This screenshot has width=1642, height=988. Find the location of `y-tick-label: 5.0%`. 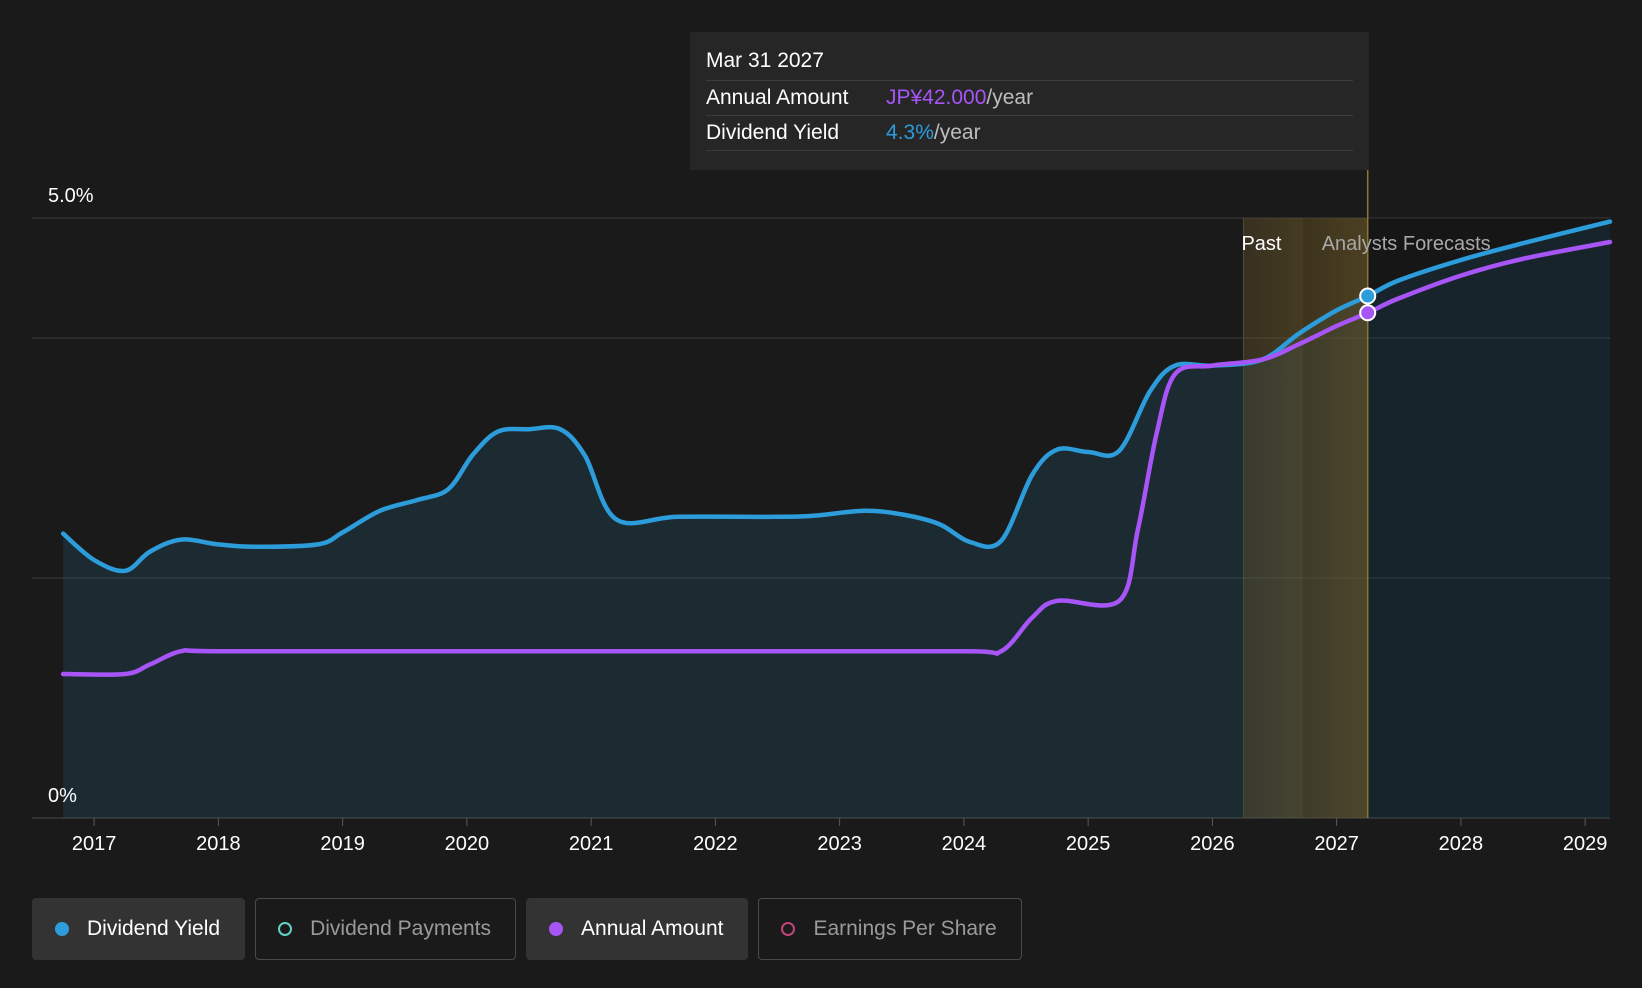

y-tick-label: 5.0% is located at coordinates (71, 196).